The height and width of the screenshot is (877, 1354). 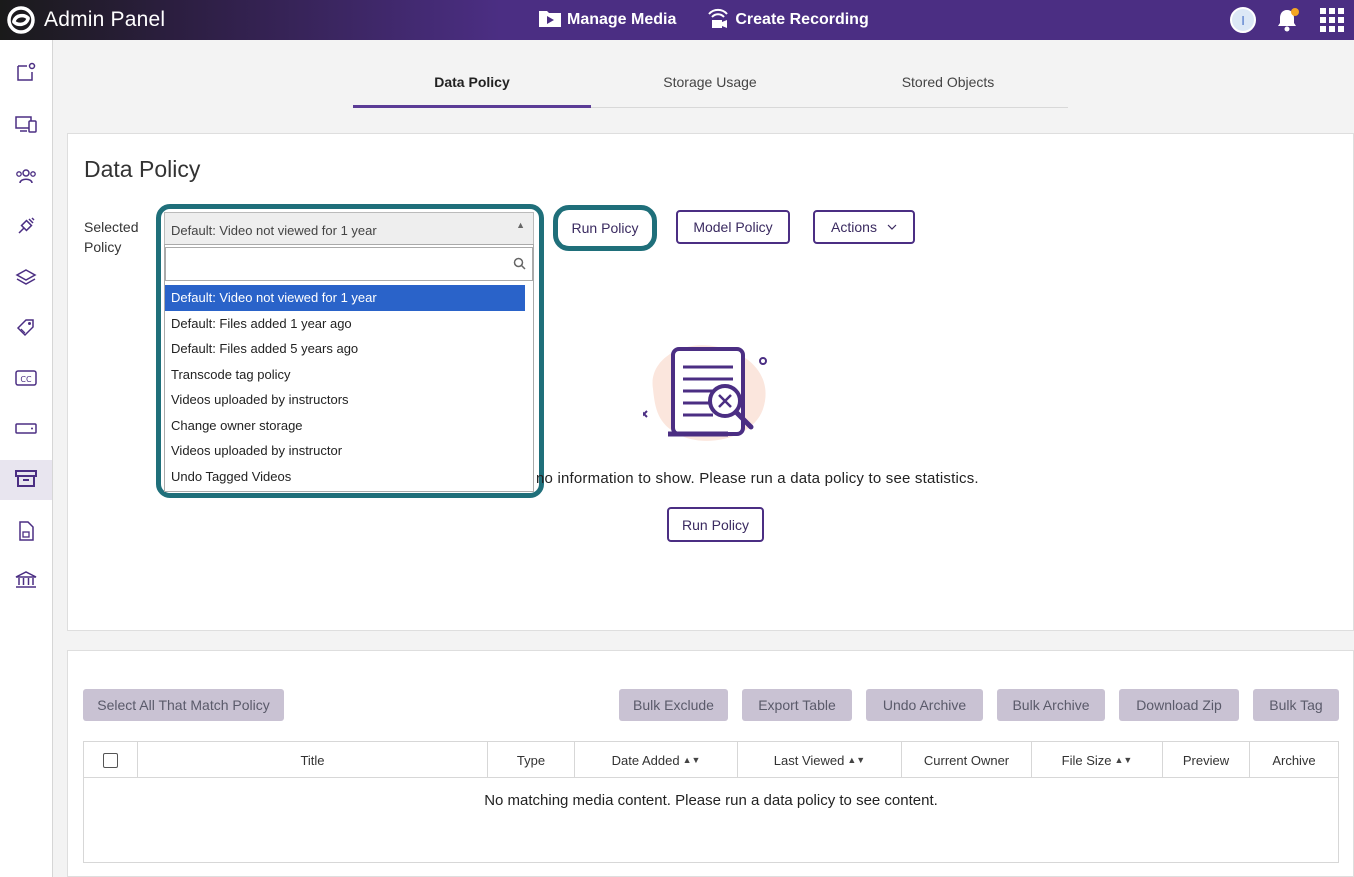 What do you see at coordinates (472, 84) in the screenshot?
I see `tab-data-policy: Data Policy` at bounding box center [472, 84].